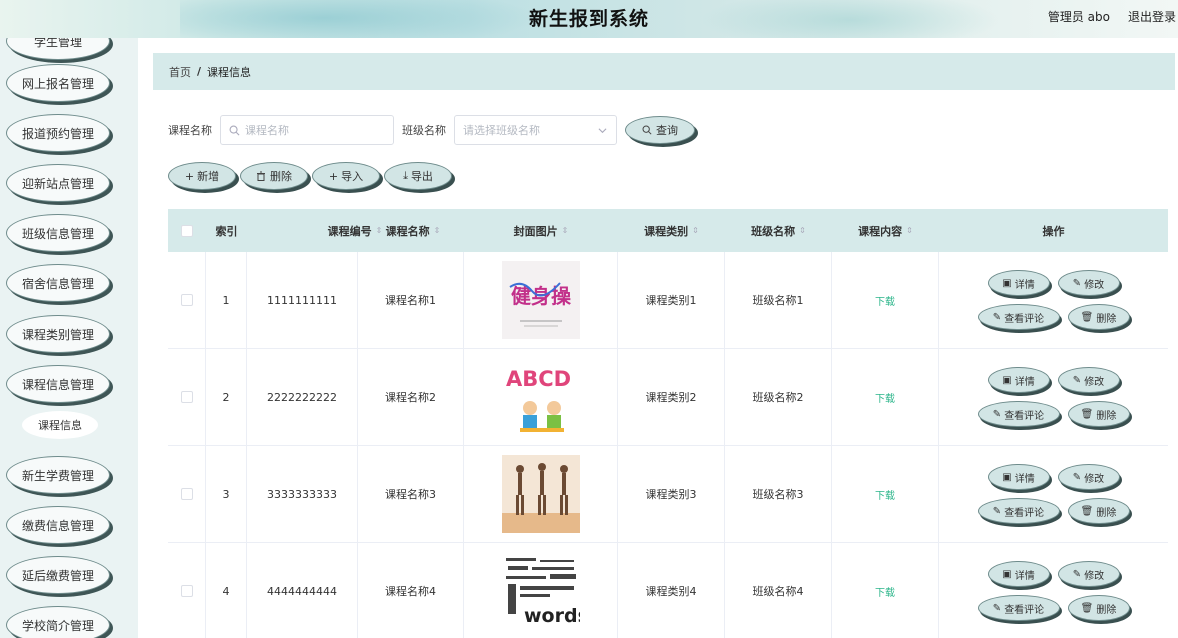 The image size is (1178, 638). What do you see at coordinates (647, 130) in the screenshot?
I see `search-icon` at bounding box center [647, 130].